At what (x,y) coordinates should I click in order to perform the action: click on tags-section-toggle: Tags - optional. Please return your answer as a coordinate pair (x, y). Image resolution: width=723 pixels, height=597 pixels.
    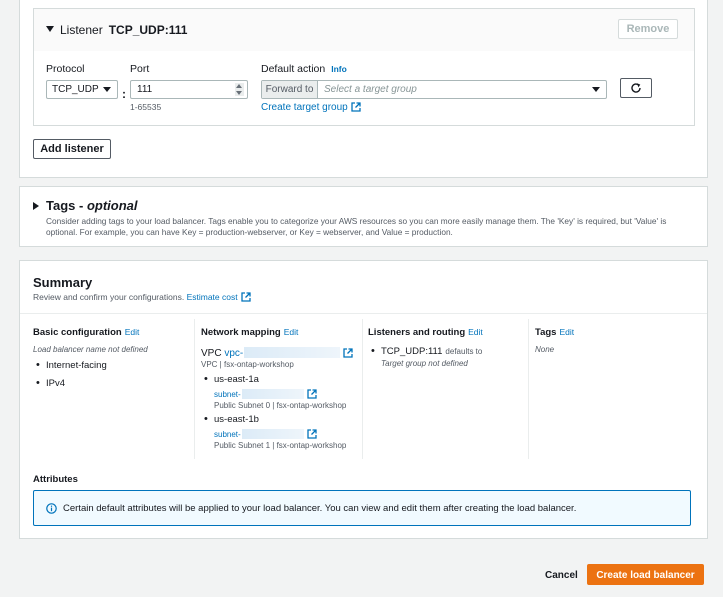
    Looking at the image, I should click on (92, 205).